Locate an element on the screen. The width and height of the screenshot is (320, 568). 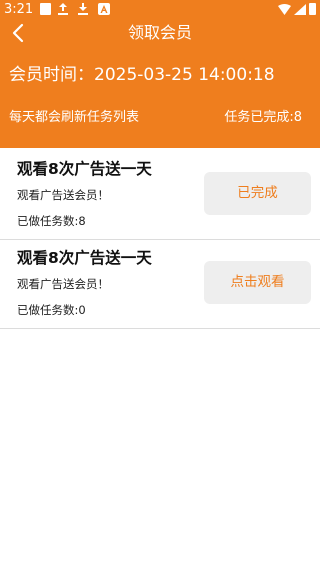
upload-icon is located at coordinates (63, 9).